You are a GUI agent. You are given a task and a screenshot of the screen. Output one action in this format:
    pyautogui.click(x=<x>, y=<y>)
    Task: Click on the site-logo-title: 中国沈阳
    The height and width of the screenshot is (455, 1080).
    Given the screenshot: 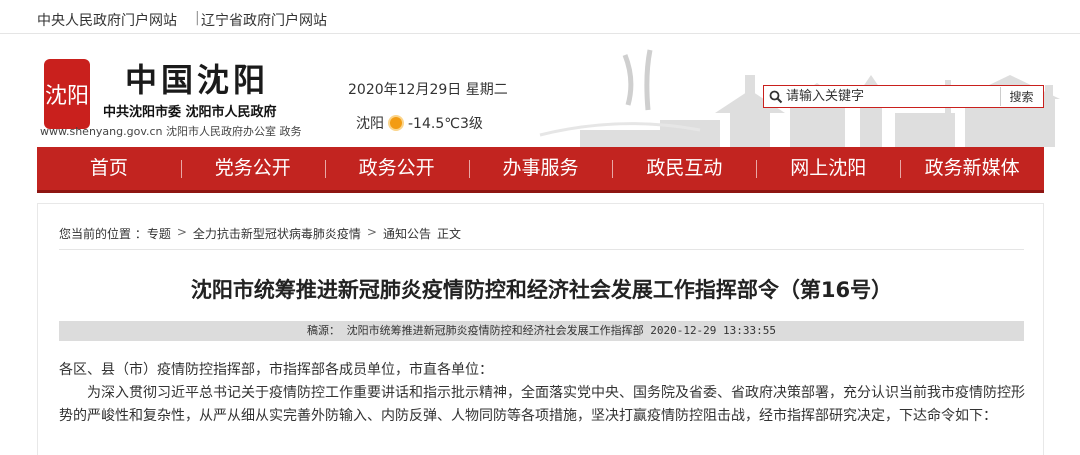 What is the action you would take?
    pyautogui.click(x=197, y=78)
    